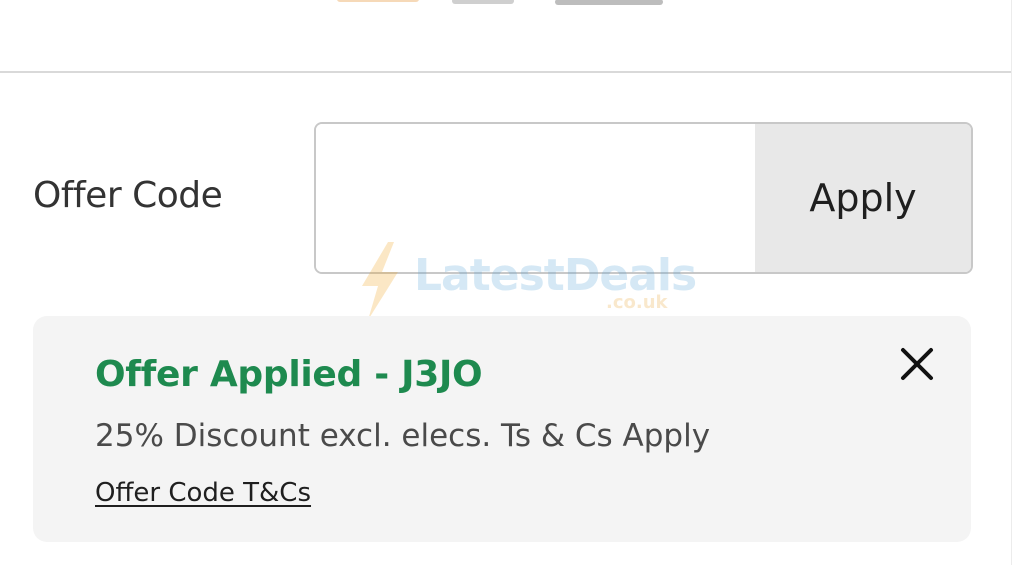  Describe the element at coordinates (535, 198) in the screenshot. I see `offer-code-input` at that location.